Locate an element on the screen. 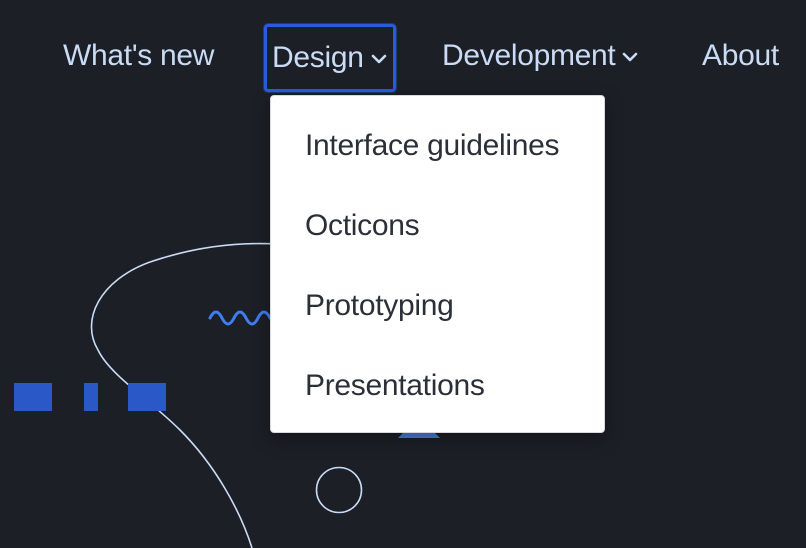 This screenshot has height=548, width=806. nav-item-label: About is located at coordinates (740, 56).